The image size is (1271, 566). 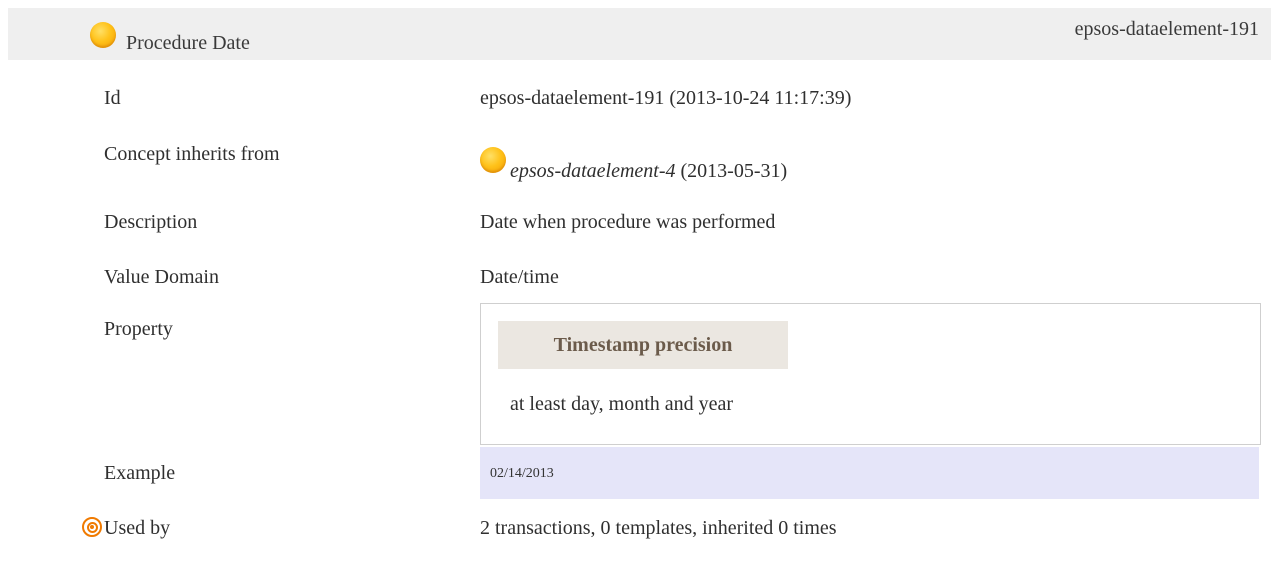 What do you see at coordinates (137, 528) in the screenshot?
I see `used-by-label: Used by` at bounding box center [137, 528].